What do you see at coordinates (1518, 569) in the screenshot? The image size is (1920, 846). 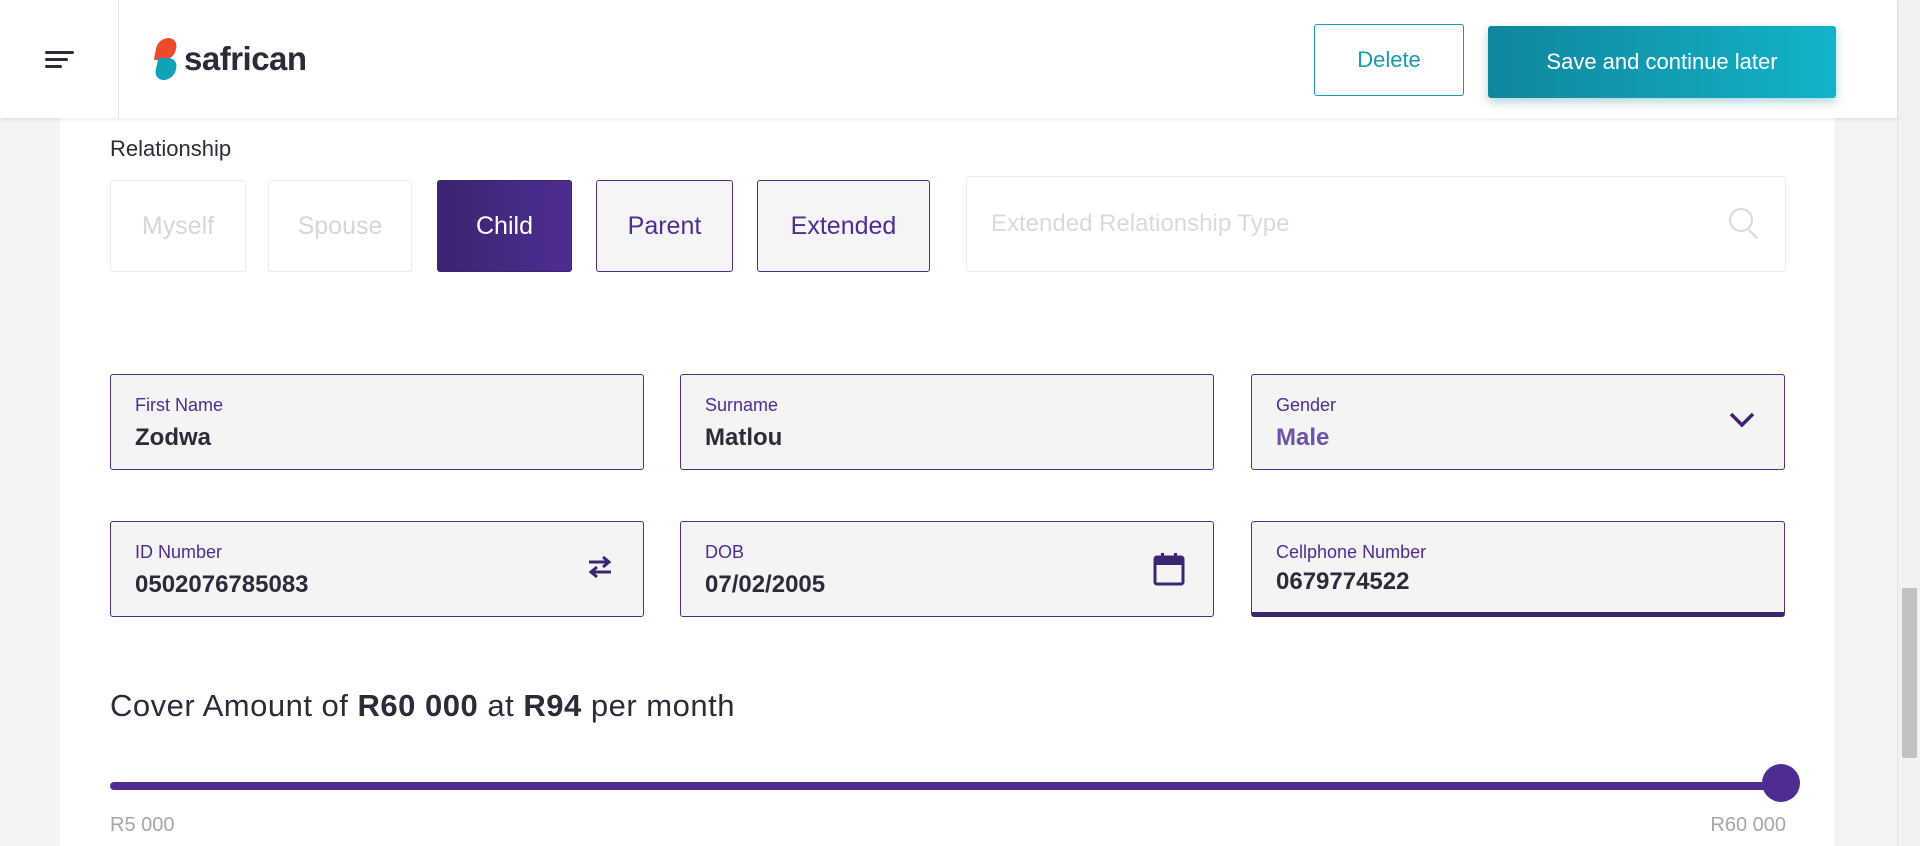 I see `cellphone-number-field: Cellphone Number 0679774522` at bounding box center [1518, 569].